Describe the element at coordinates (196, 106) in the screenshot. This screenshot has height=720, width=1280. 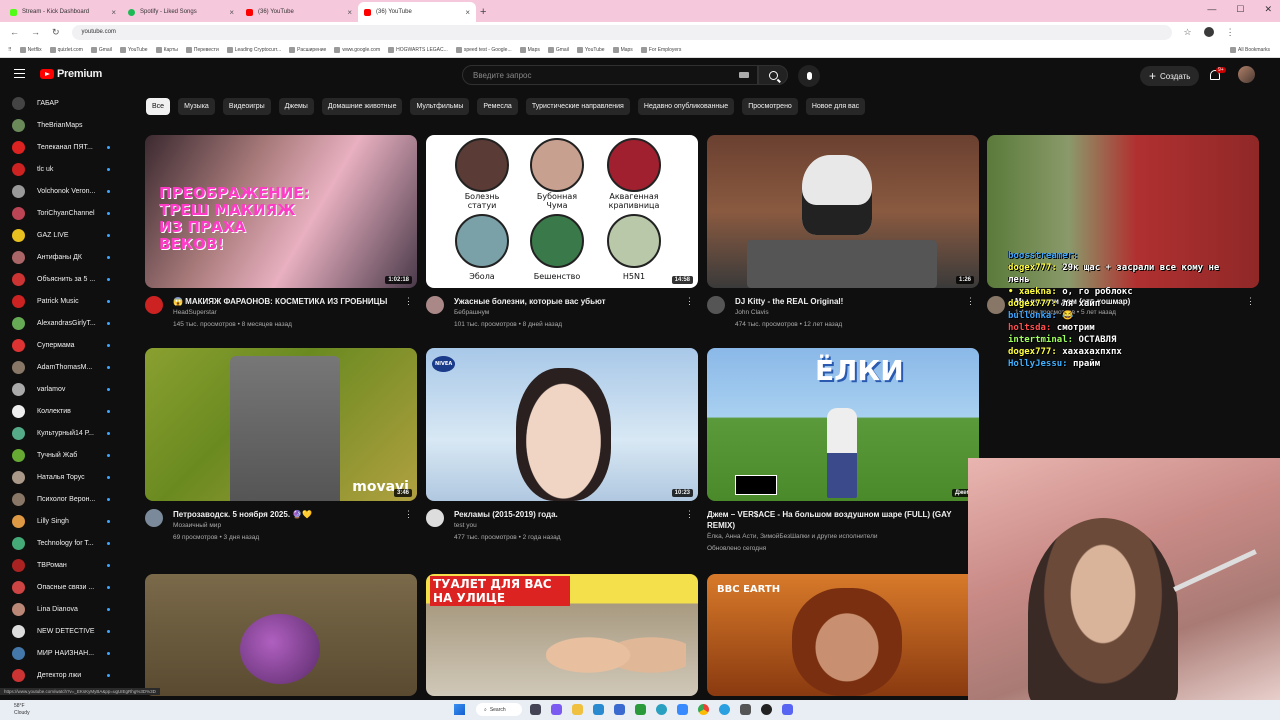
I see `filter-chip: Музыка` at that location.